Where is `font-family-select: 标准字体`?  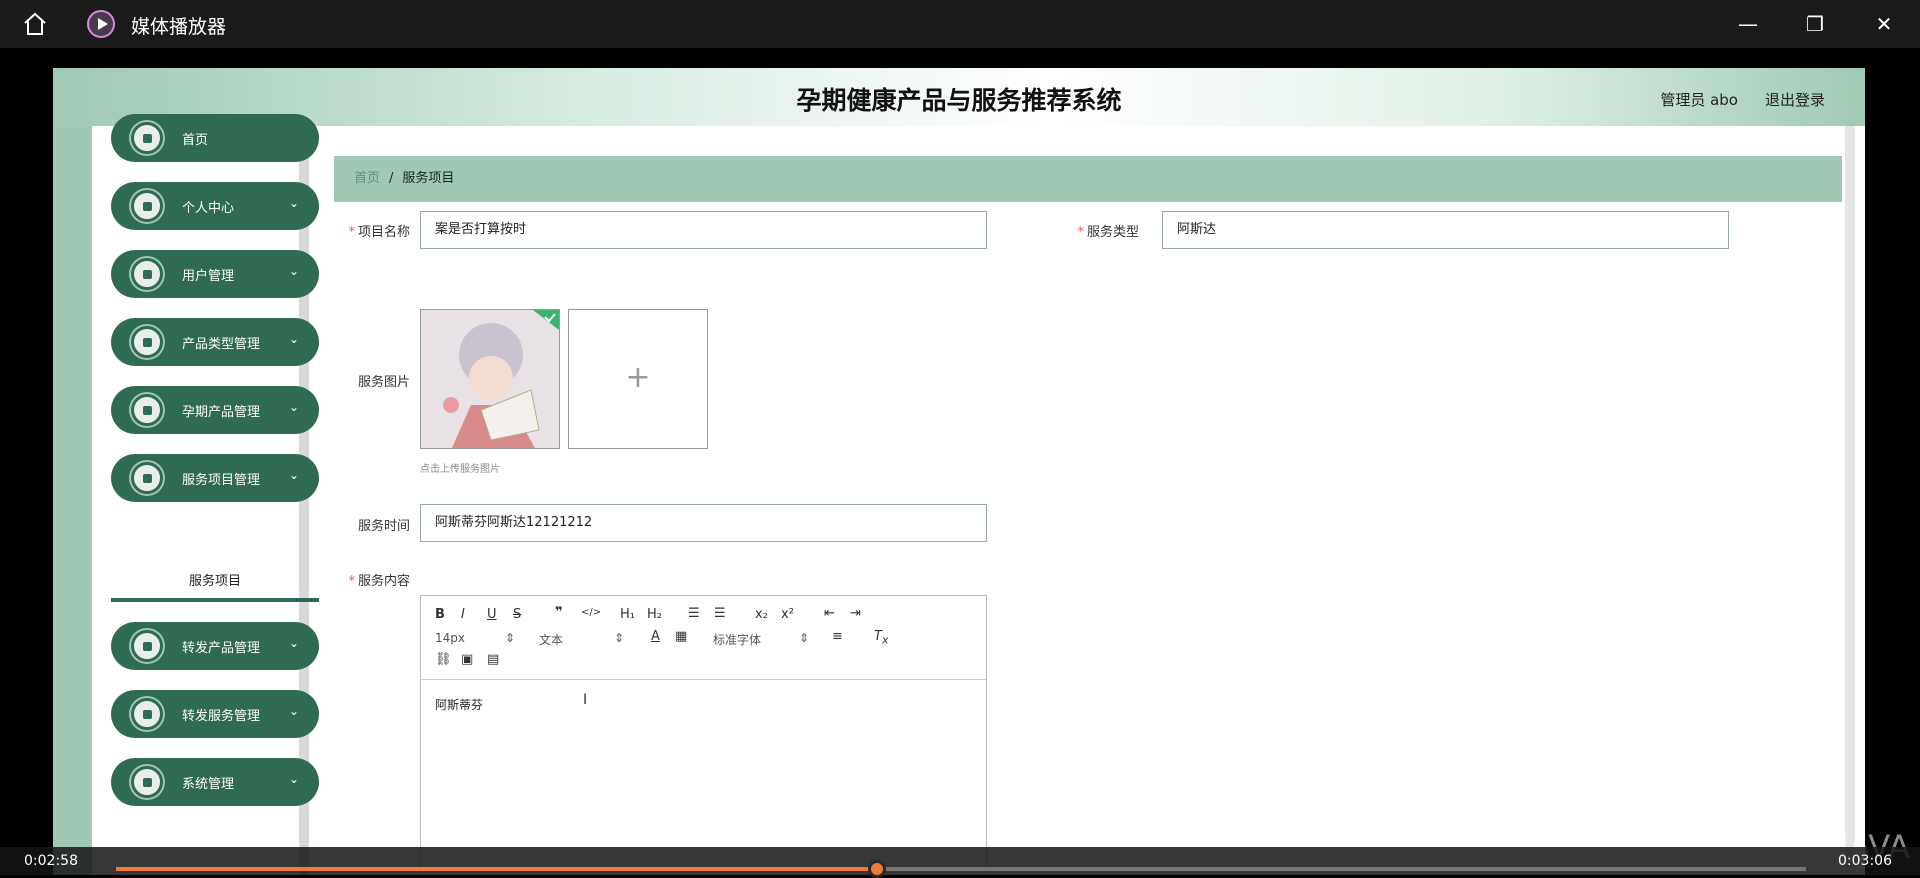 font-family-select: 标准字体 is located at coordinates (737, 639).